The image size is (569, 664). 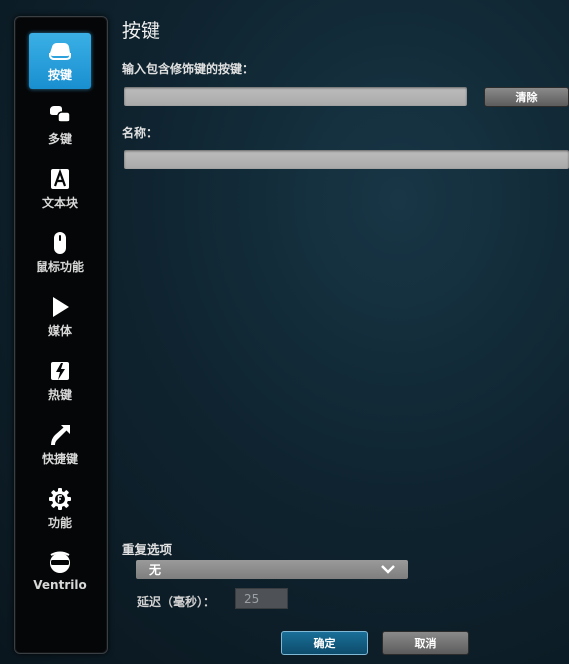 I want to click on sidebar-item-label: Ventrilo, so click(x=60, y=585).